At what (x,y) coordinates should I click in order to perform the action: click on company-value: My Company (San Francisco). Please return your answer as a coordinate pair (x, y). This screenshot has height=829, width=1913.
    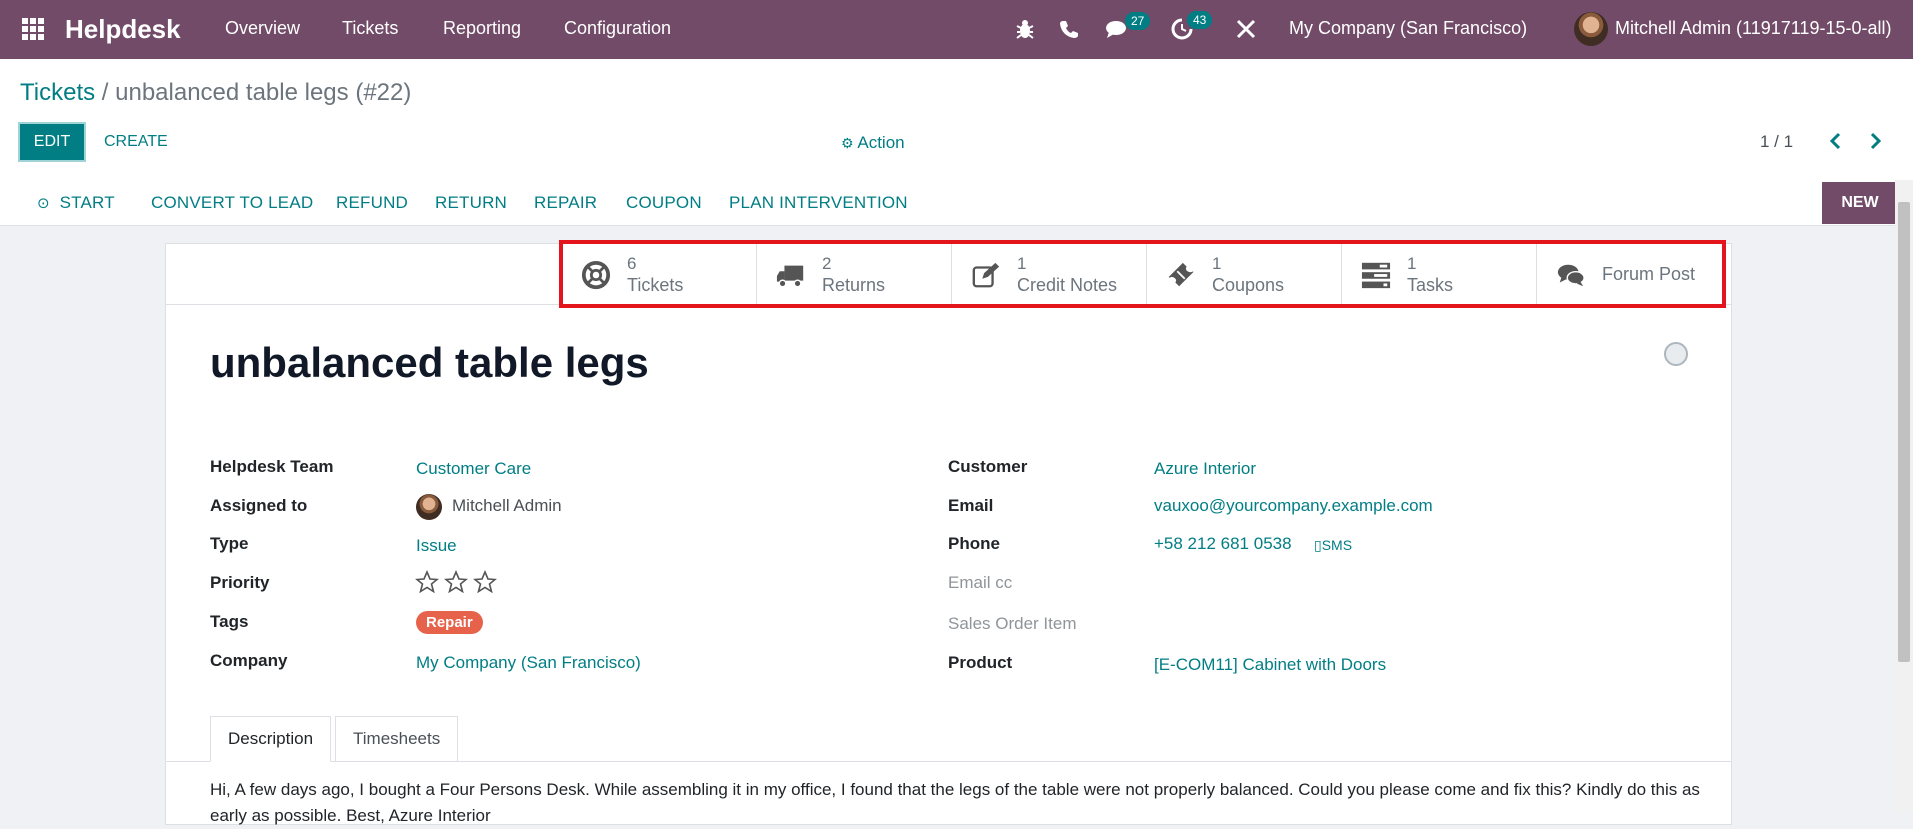
    Looking at the image, I should click on (528, 663).